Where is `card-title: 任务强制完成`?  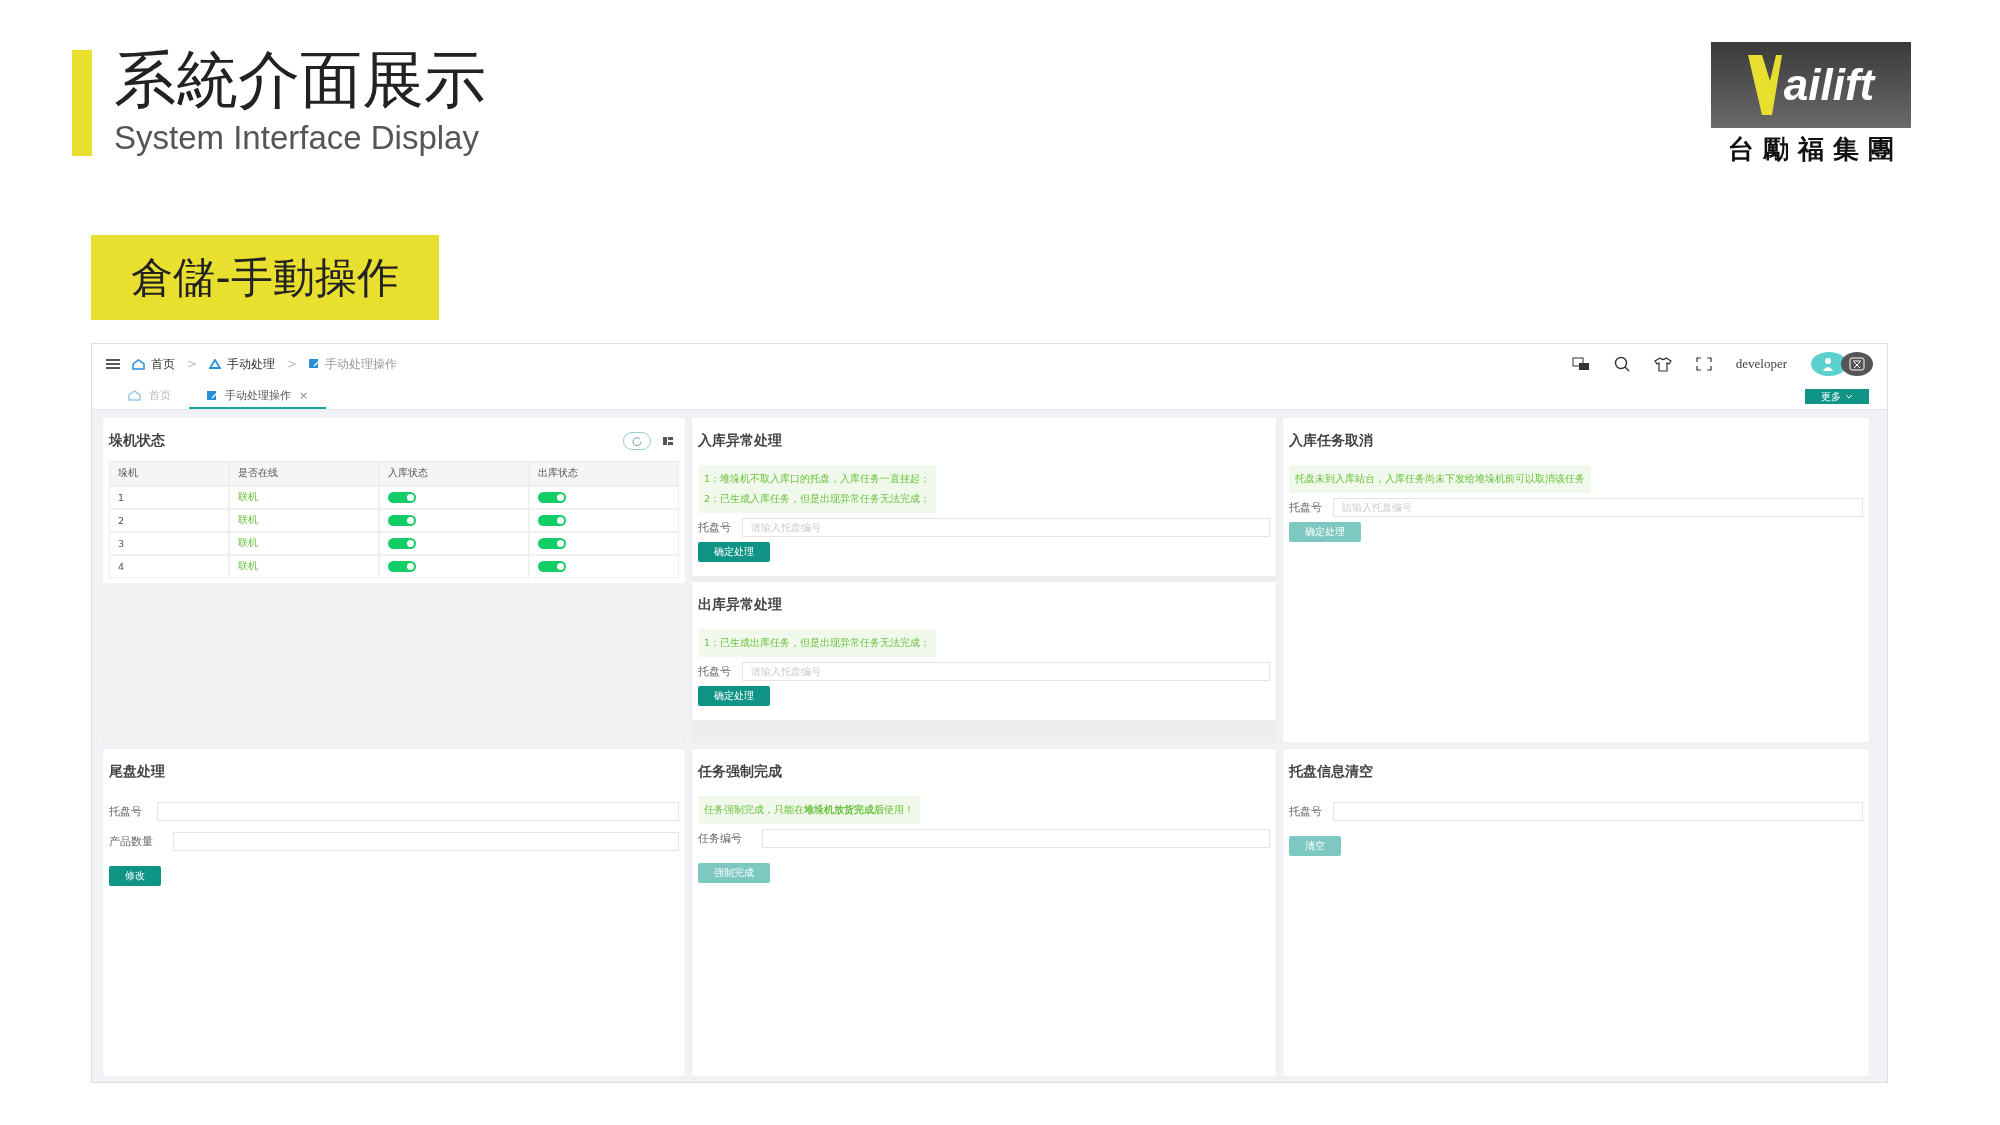
card-title: 任务强制完成 is located at coordinates (740, 772).